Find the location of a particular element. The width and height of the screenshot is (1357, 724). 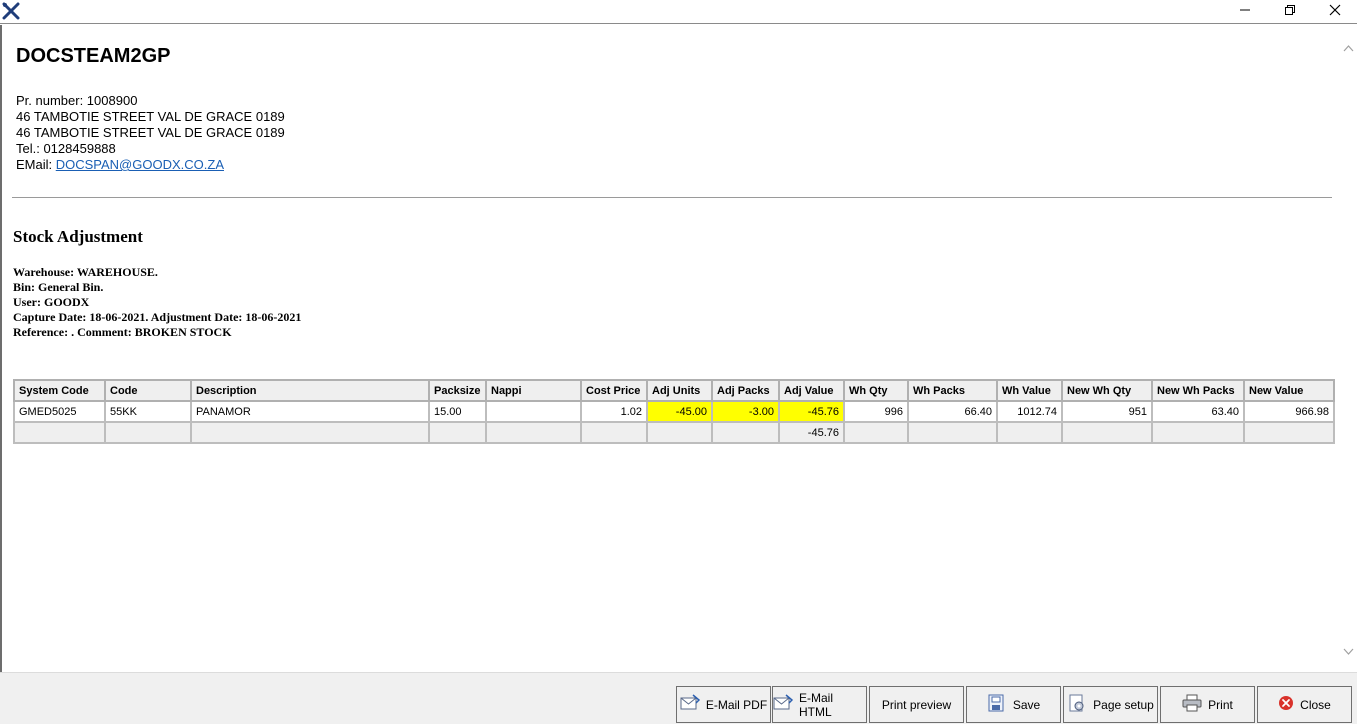

close-circle-icon is located at coordinates (1286, 704).